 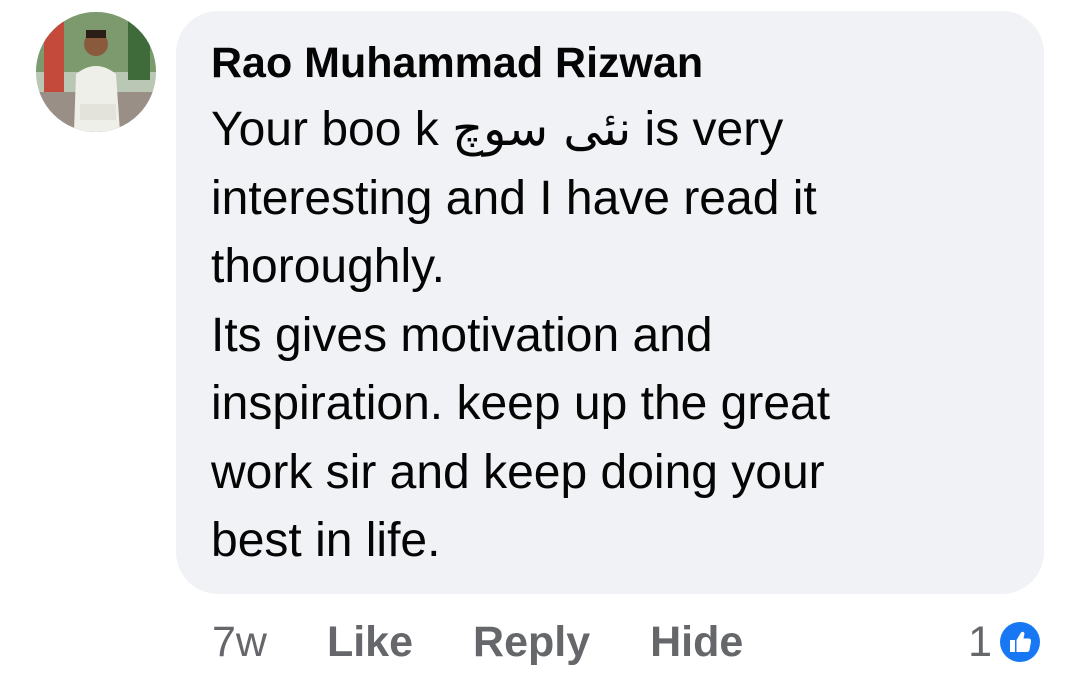 What do you see at coordinates (326, 540) in the screenshot?
I see `comment-line: best in life.` at bounding box center [326, 540].